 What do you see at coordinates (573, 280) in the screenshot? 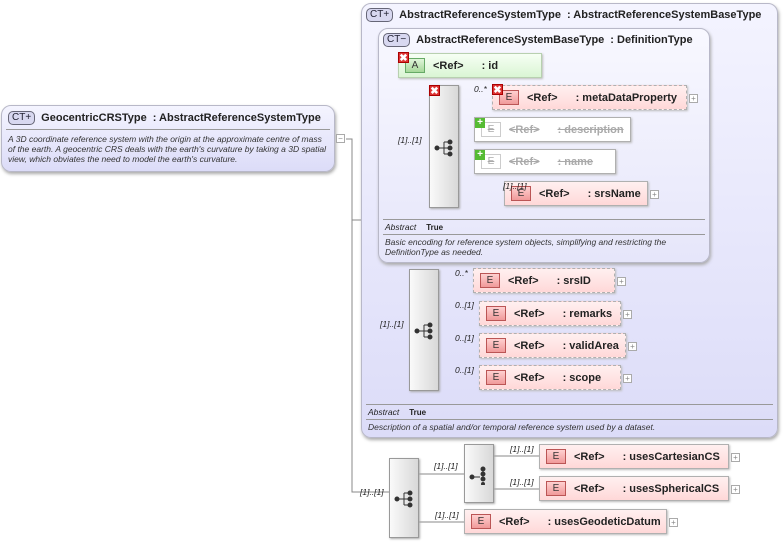
I see `element-name: : srsID` at bounding box center [573, 280].